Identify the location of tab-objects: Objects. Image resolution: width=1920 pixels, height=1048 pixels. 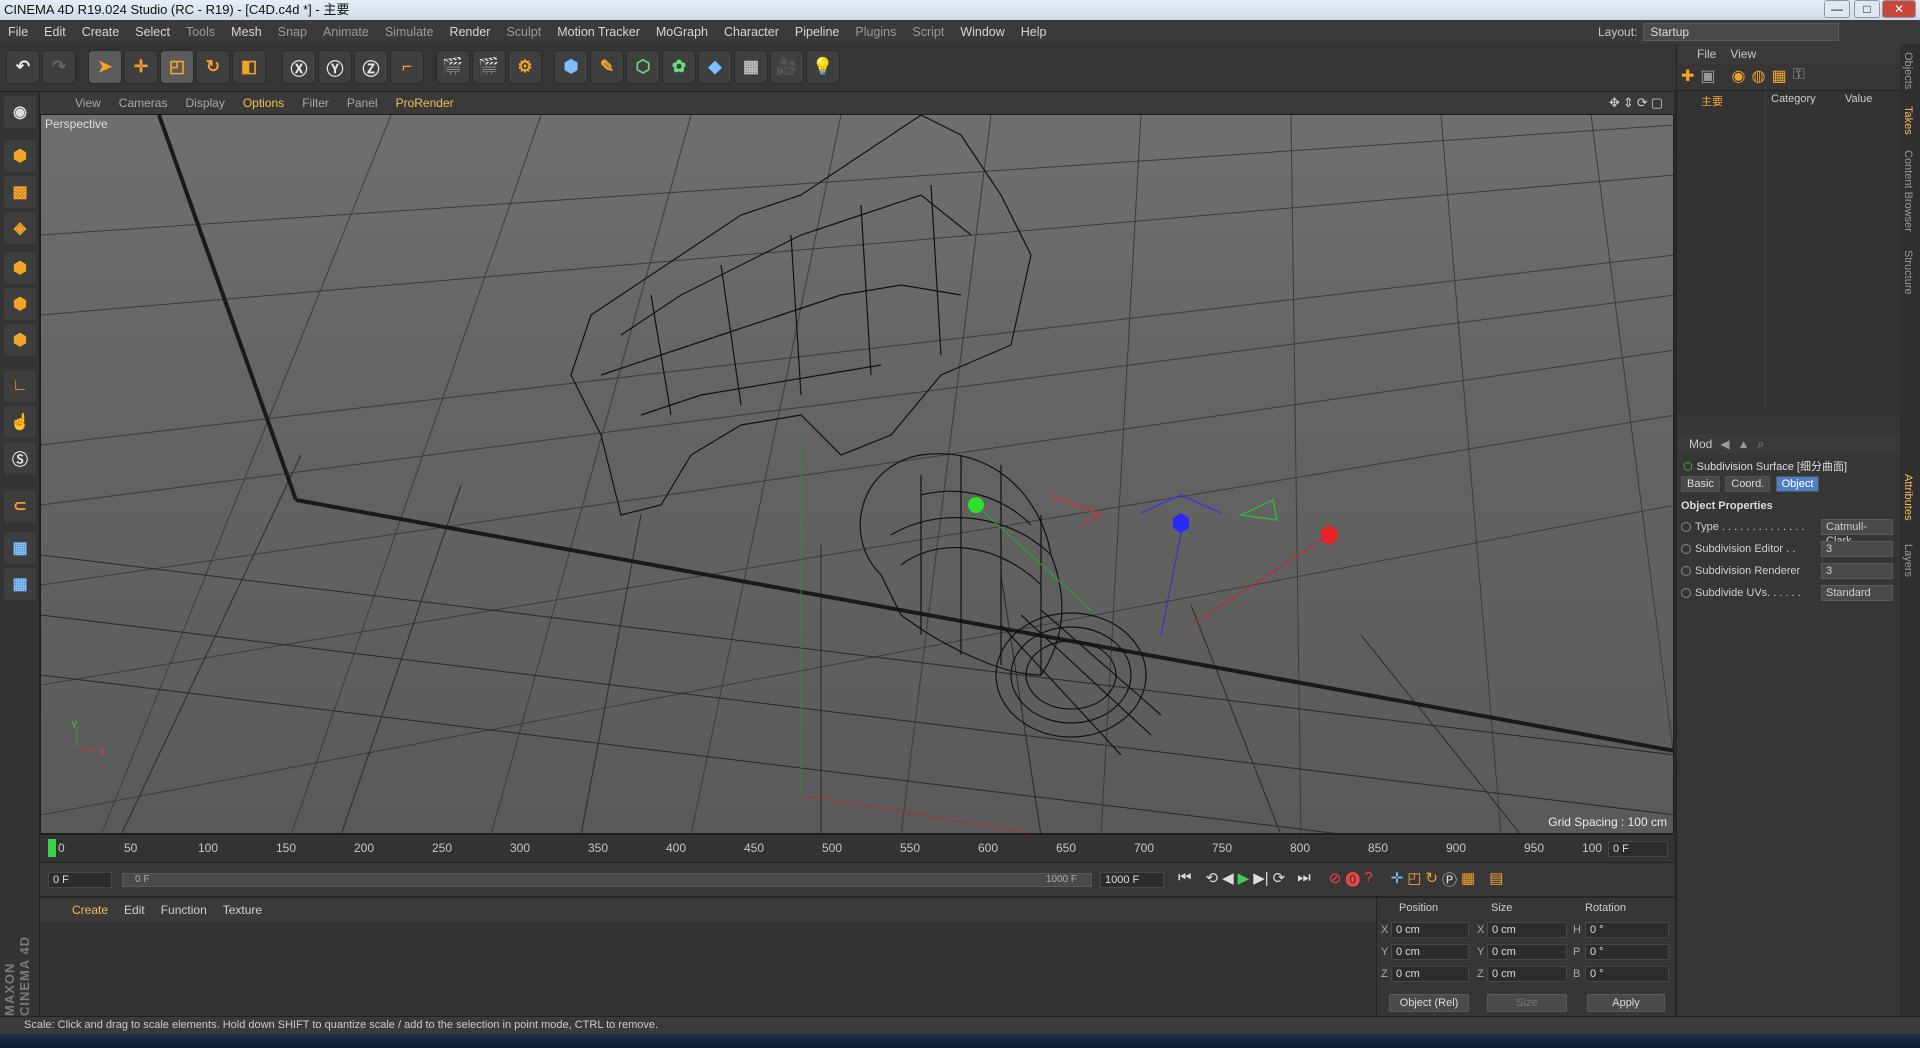
(1908, 70).